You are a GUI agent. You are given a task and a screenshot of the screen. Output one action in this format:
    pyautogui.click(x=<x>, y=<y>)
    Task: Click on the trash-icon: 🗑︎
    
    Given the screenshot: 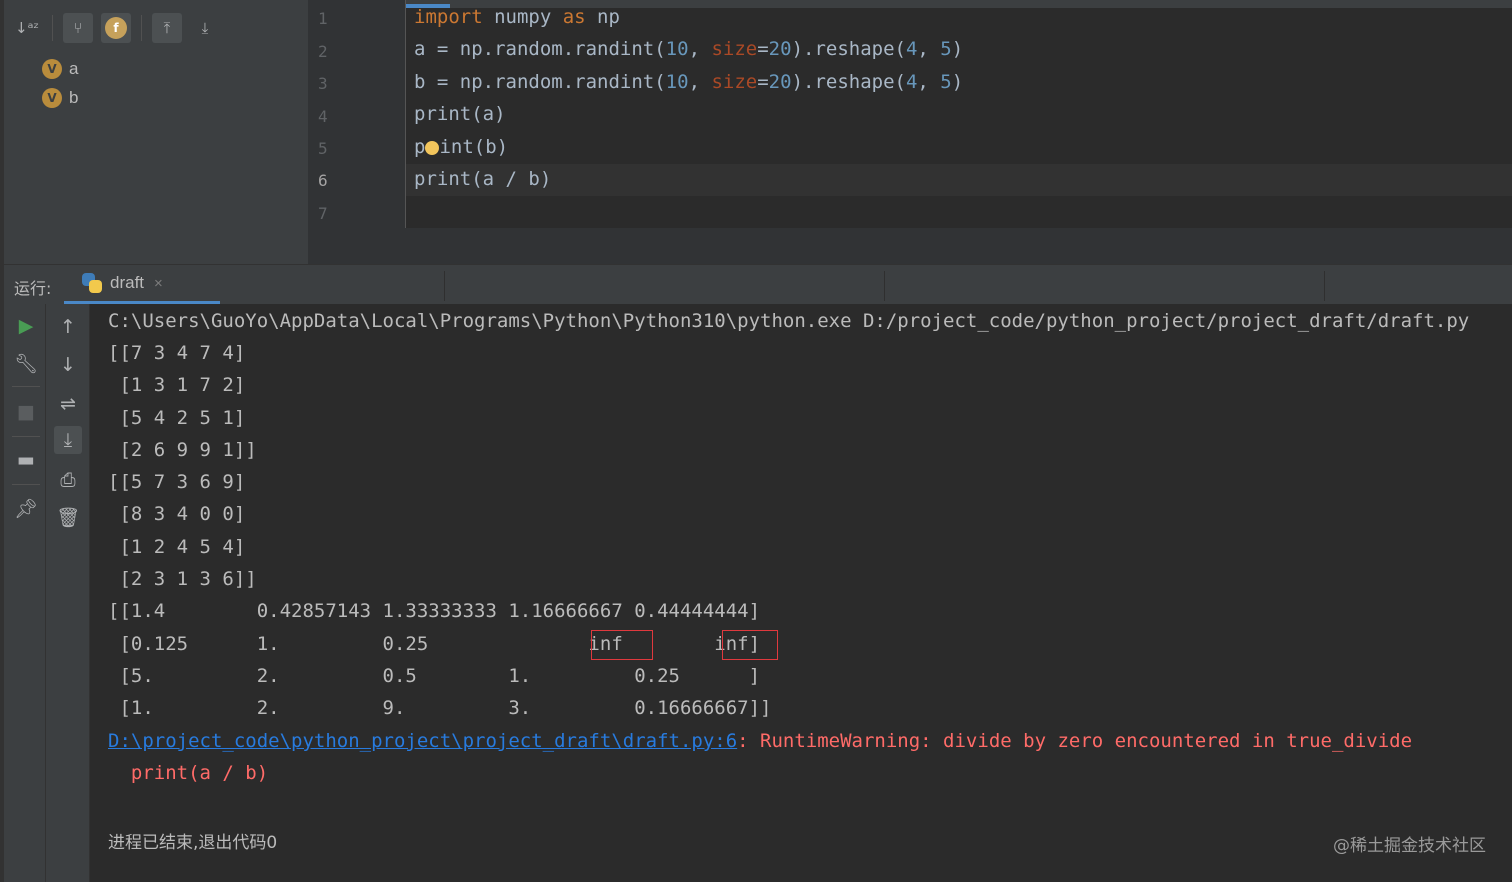 What is the action you would take?
    pyautogui.click(x=68, y=517)
    